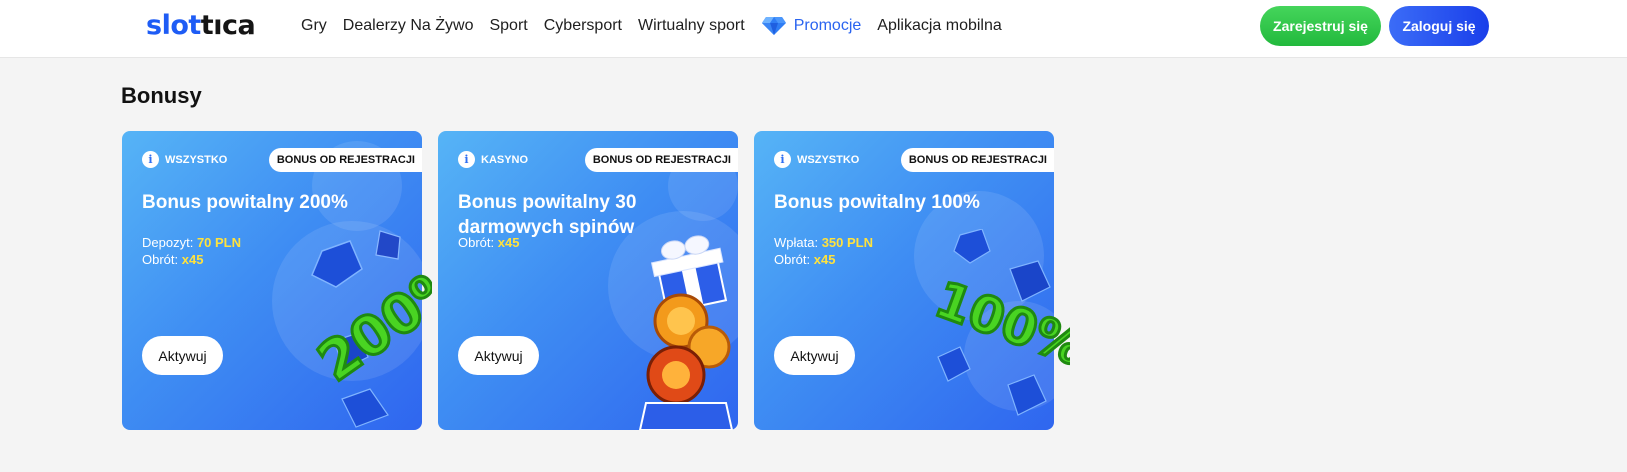 This screenshot has height=472, width=1627. I want to click on nav-item-live-dealers: Dealerzy Na Żywo, so click(408, 26).